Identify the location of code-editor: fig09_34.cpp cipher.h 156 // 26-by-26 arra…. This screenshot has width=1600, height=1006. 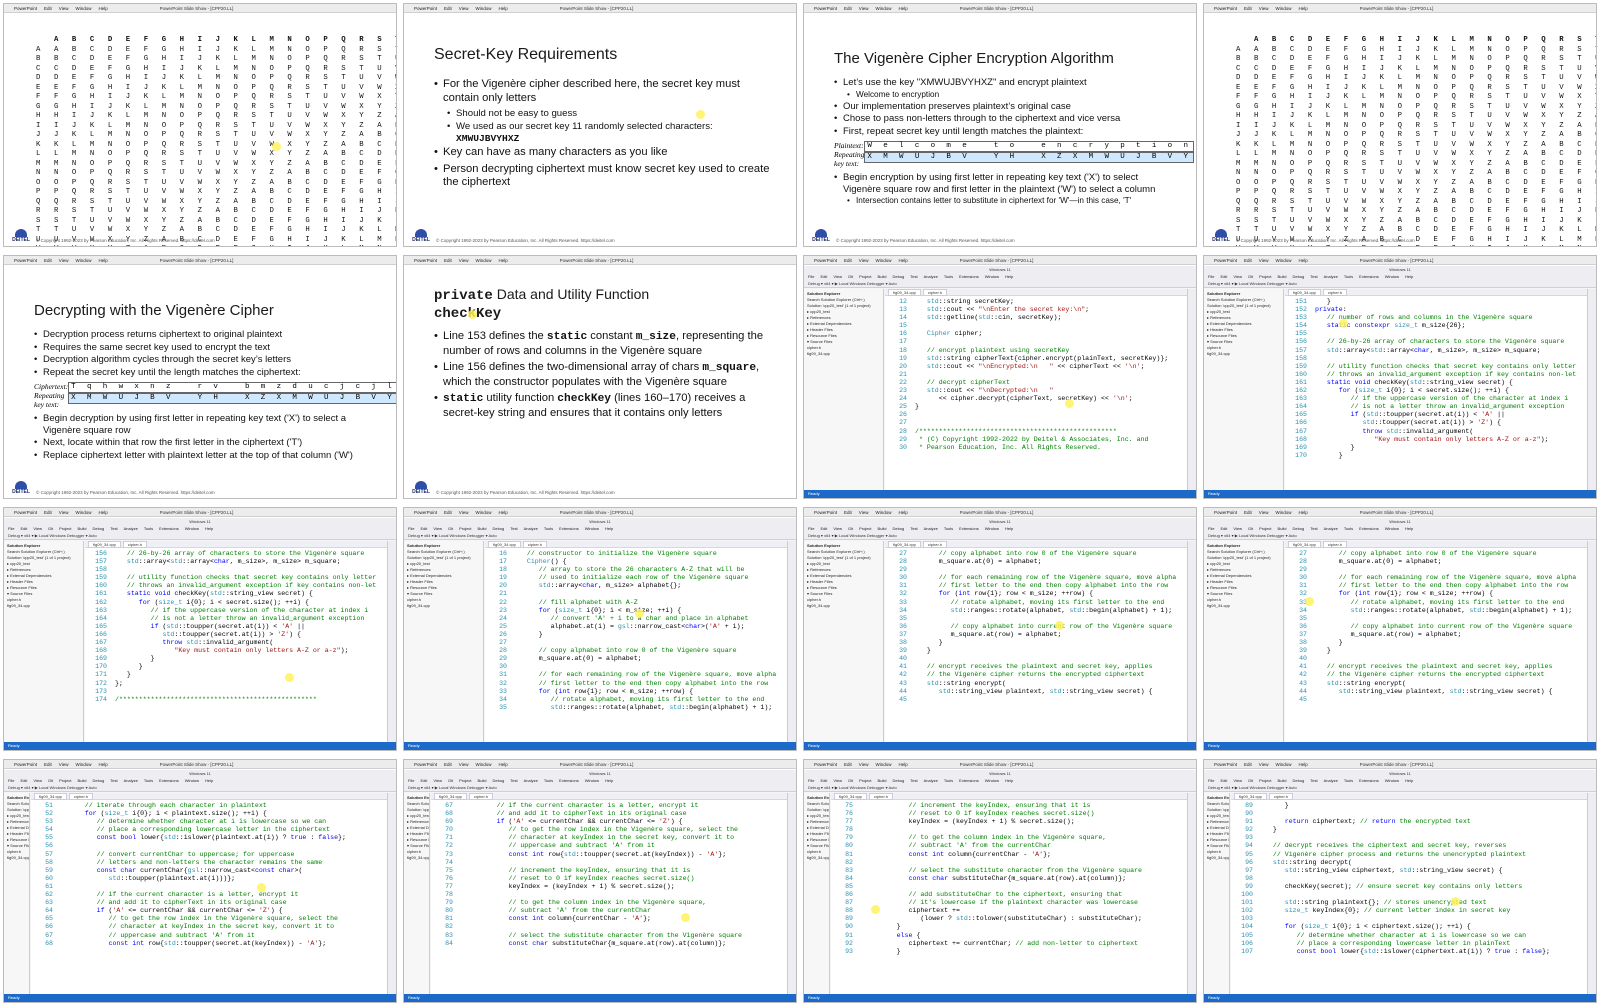
(236, 641).